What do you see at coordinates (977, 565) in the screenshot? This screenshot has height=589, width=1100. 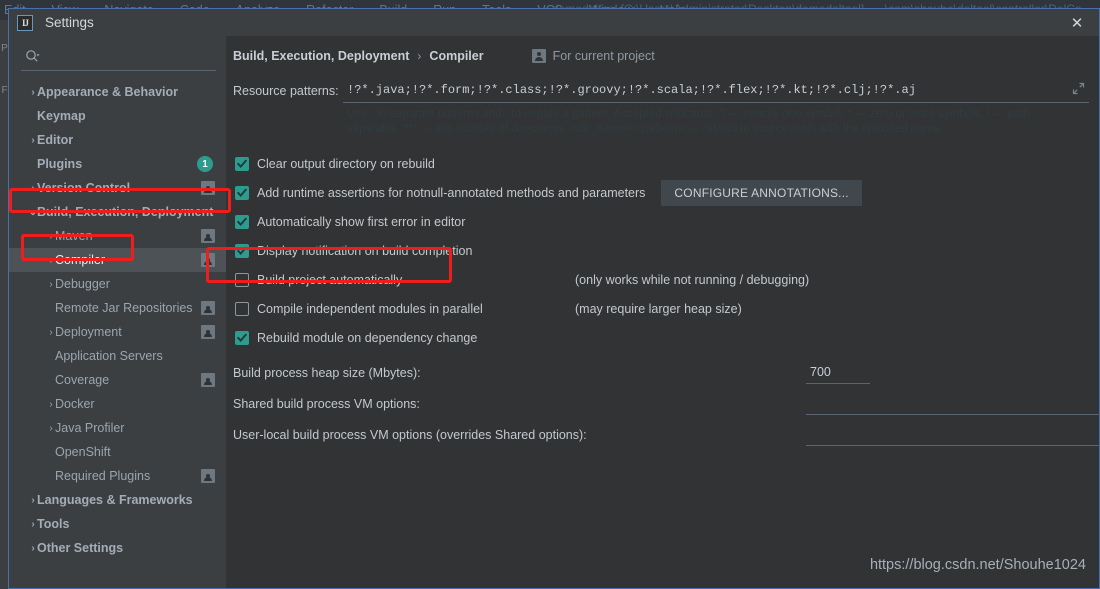 I see `watermark: https://blog.csdn.net/Shouhe1024` at bounding box center [977, 565].